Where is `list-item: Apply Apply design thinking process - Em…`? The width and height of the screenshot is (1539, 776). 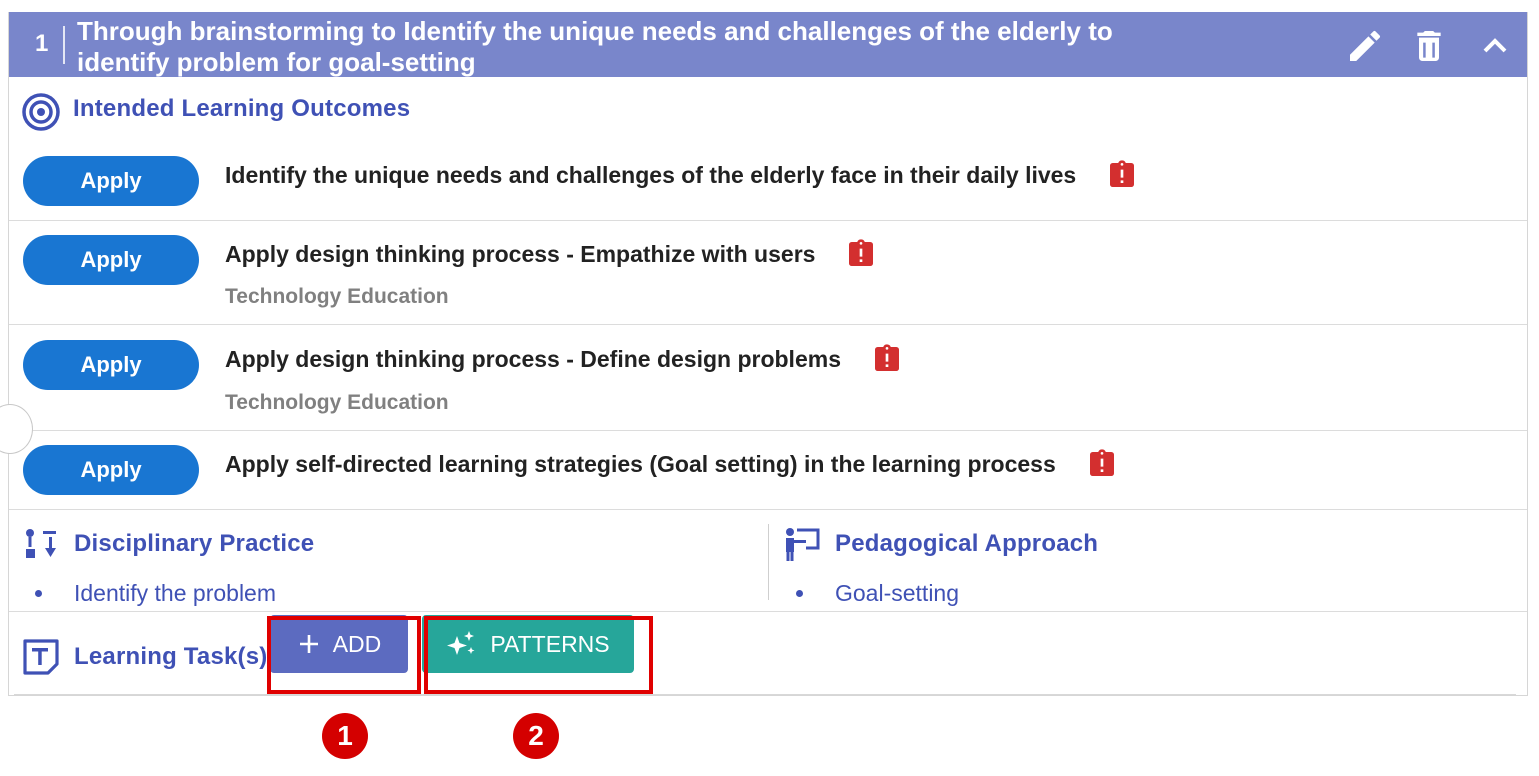
list-item: Apply Apply design thinking process - Em… is located at coordinates (768, 273).